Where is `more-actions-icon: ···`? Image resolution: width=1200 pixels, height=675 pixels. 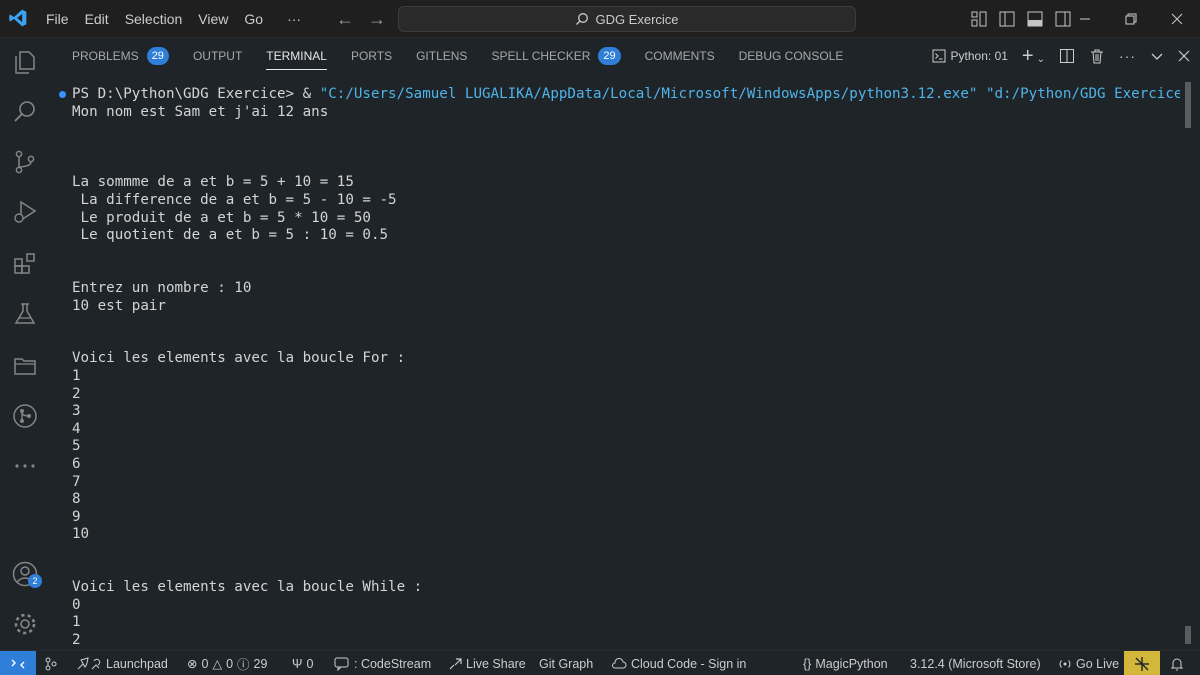 more-actions-icon: ··· is located at coordinates (1127, 56).